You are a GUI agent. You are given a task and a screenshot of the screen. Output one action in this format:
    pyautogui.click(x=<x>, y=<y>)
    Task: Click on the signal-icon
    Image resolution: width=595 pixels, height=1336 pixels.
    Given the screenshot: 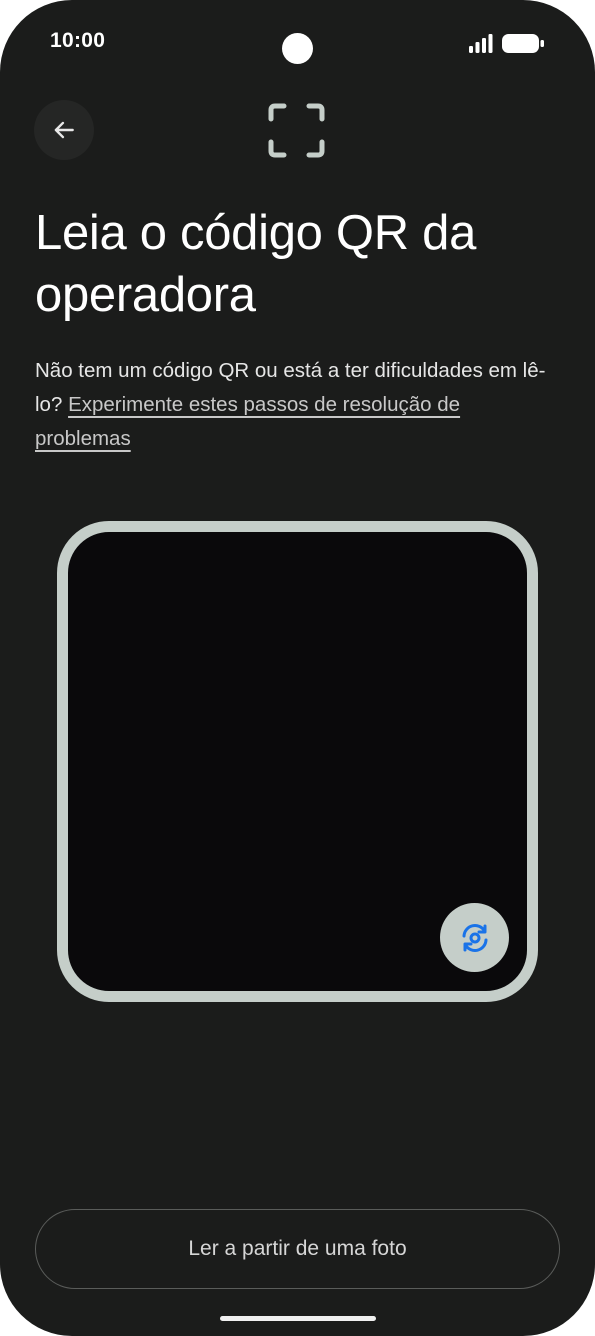 What is the action you would take?
    pyautogui.click(x=506, y=43)
    